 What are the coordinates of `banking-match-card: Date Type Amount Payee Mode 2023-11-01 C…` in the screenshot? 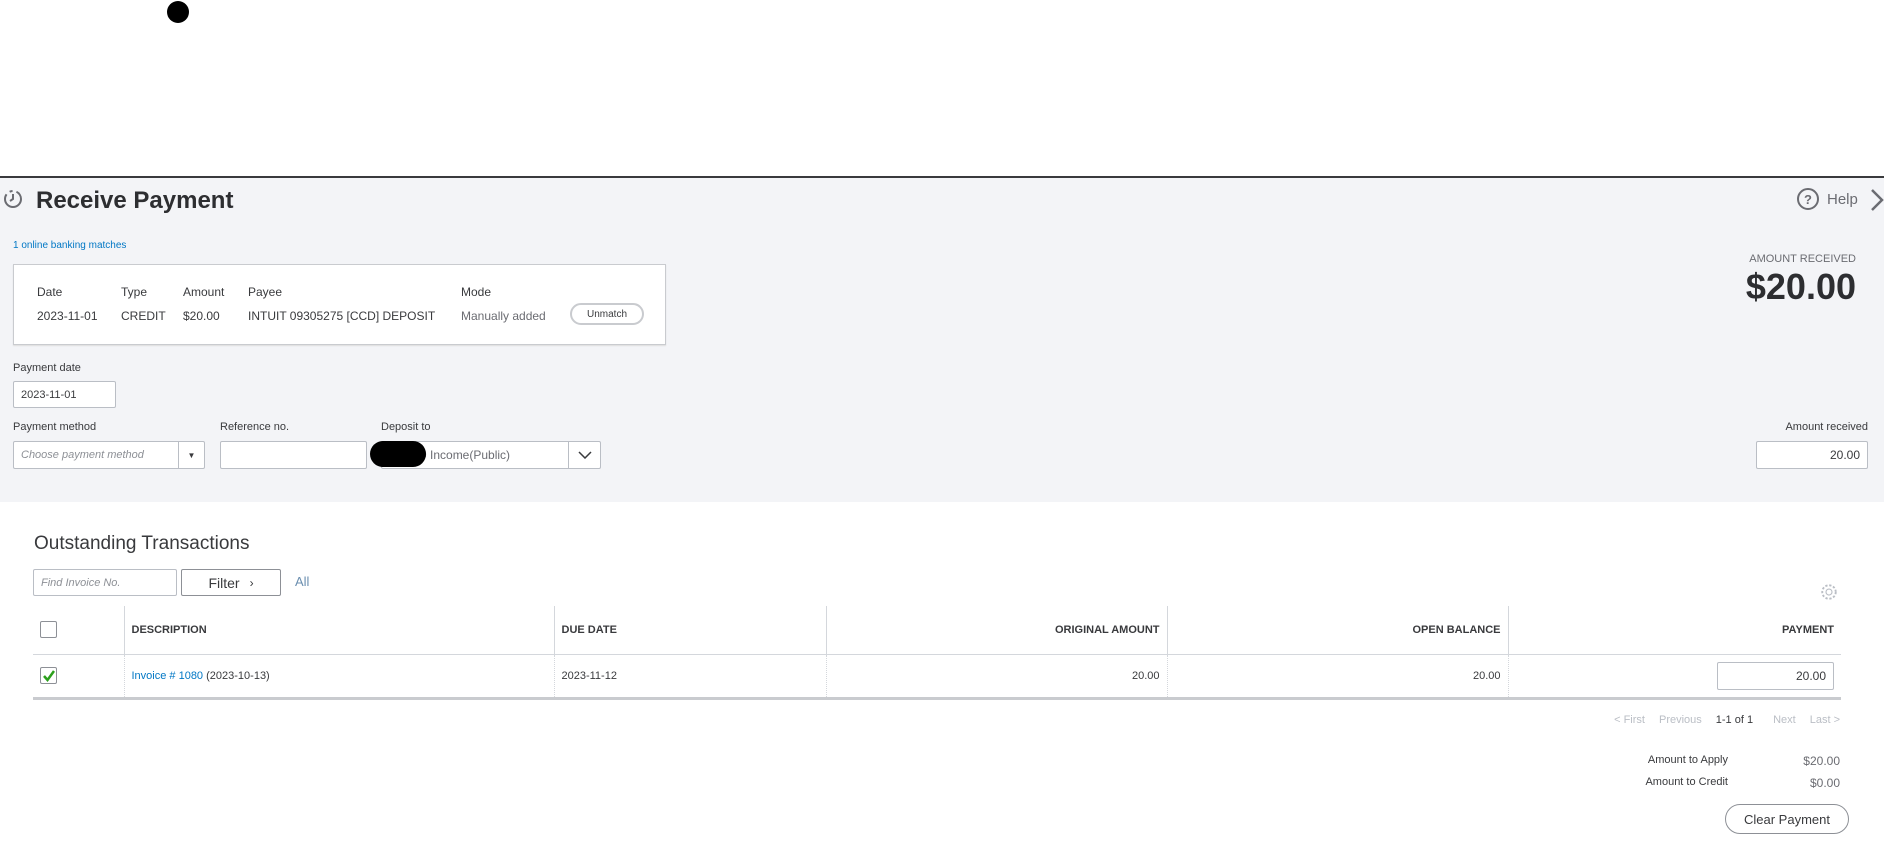 It's located at (339, 304).